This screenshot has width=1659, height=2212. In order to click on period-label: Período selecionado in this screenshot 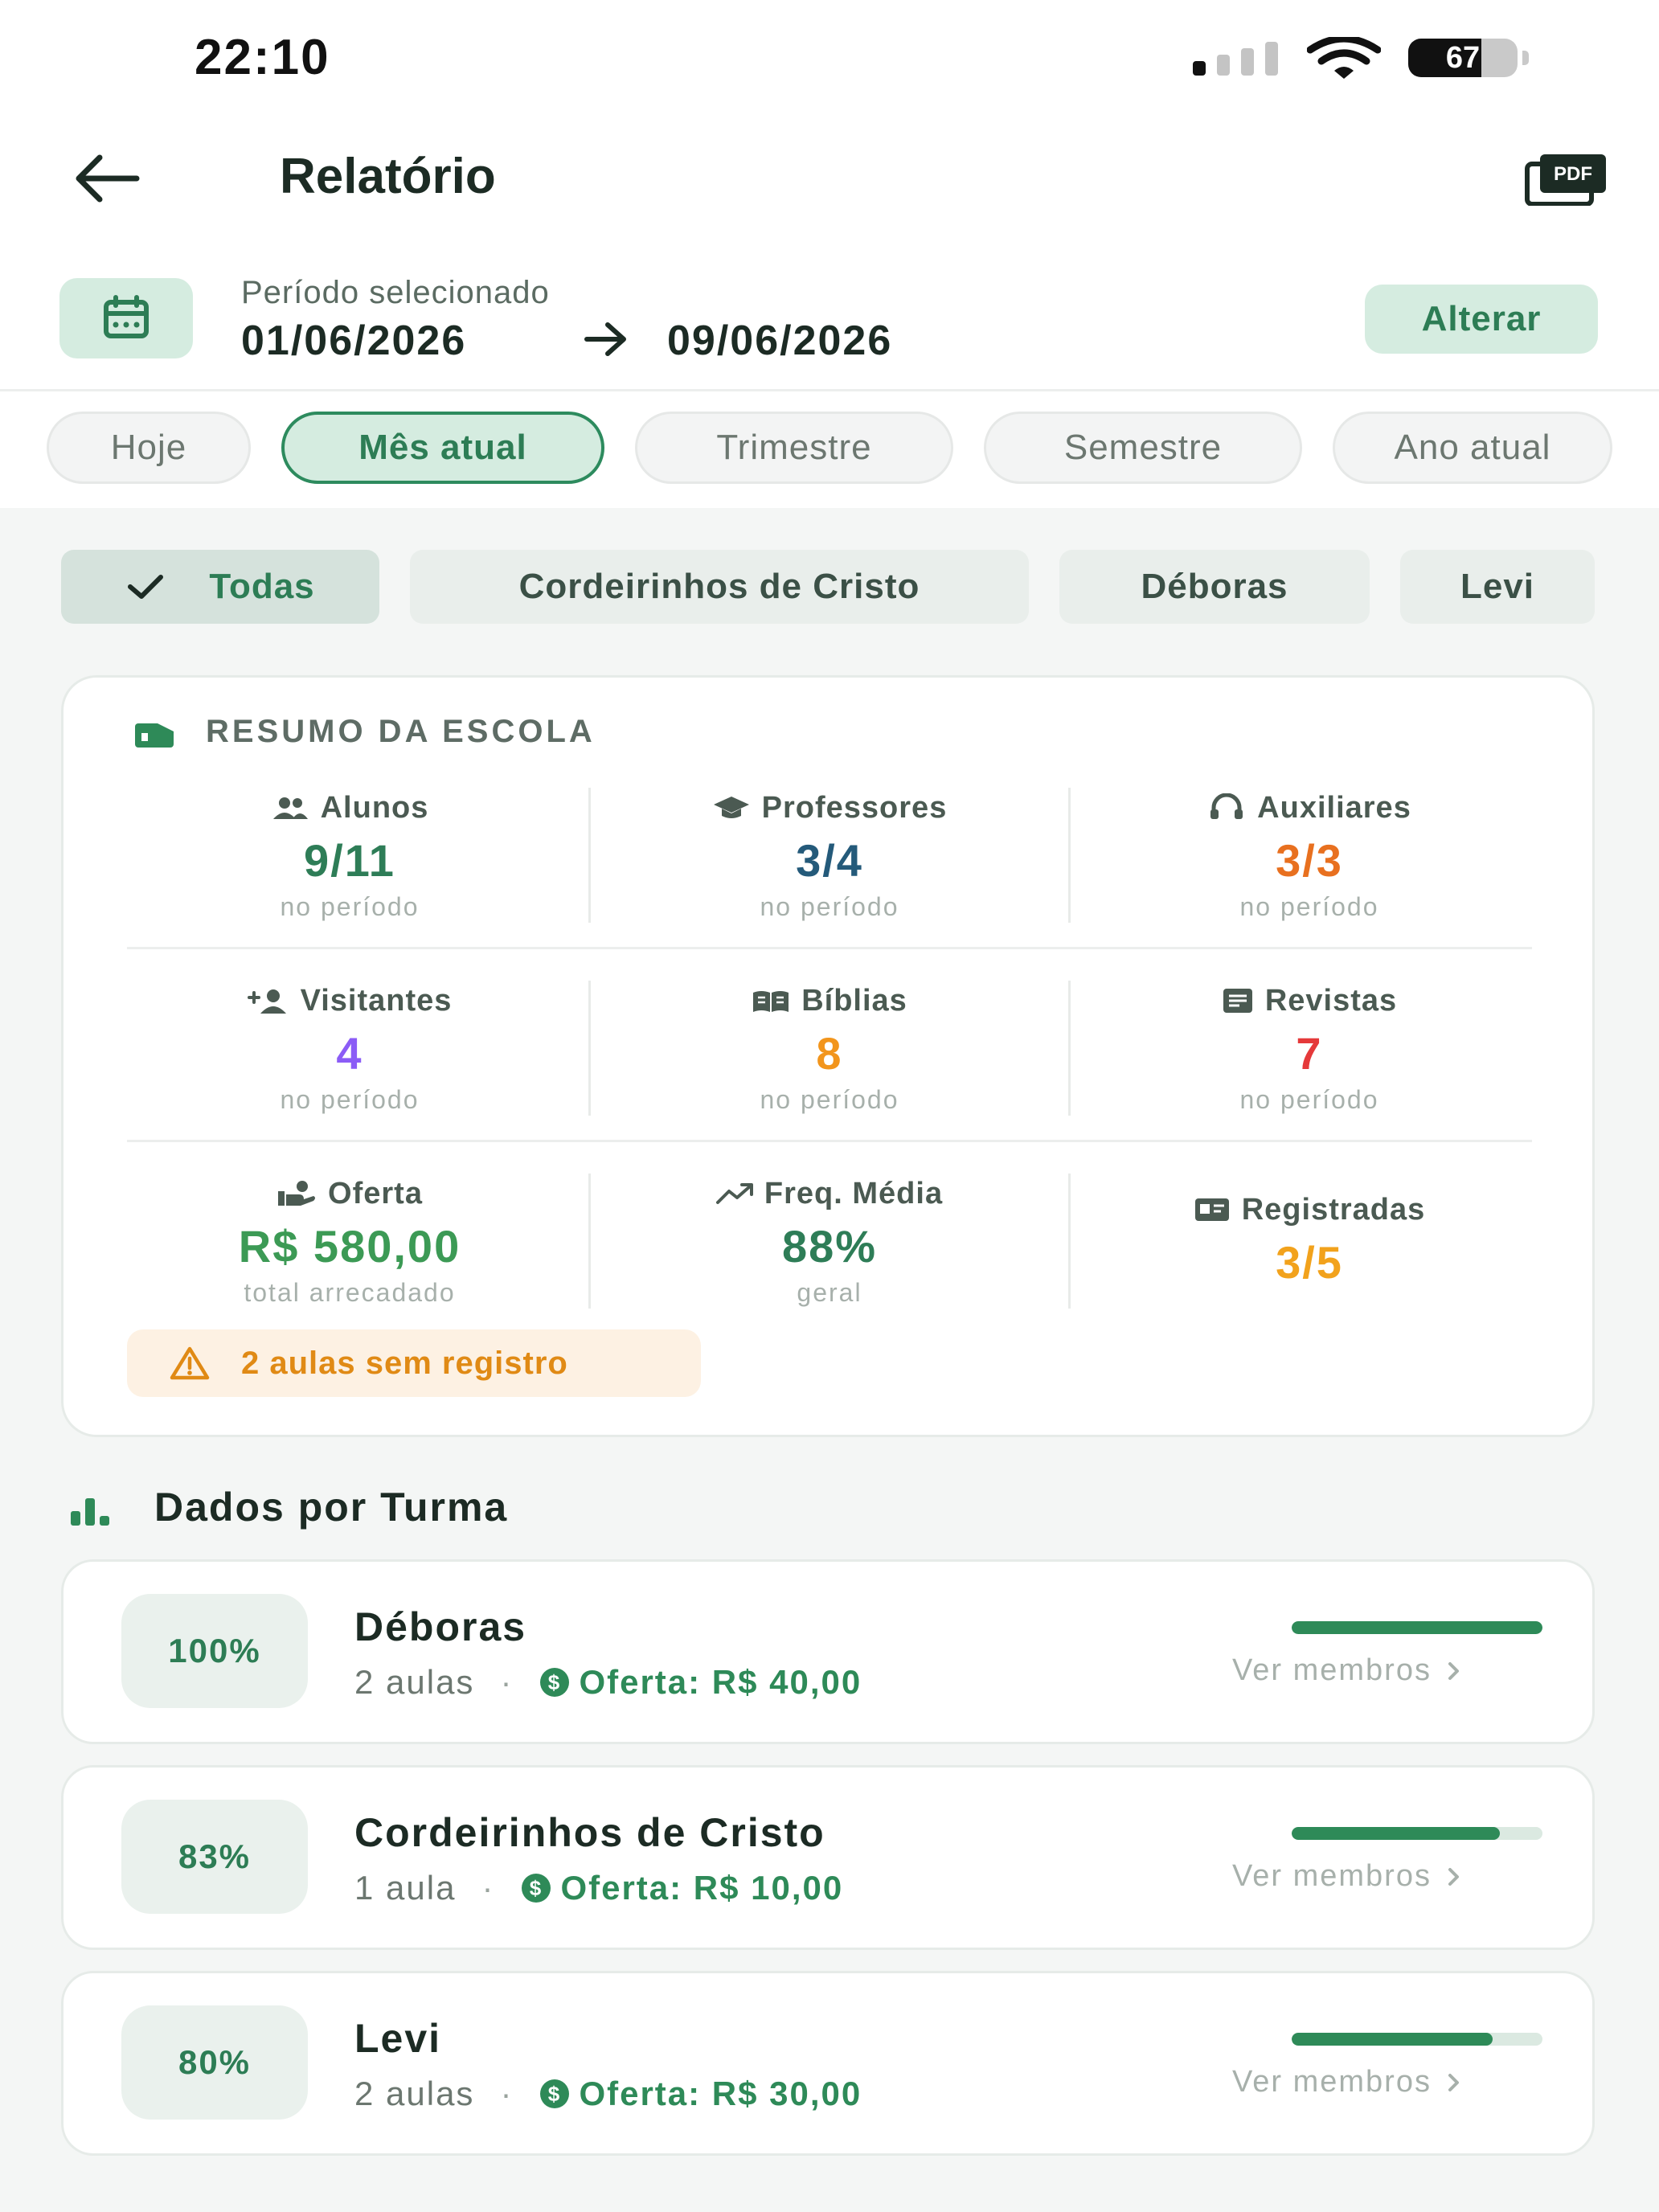, I will do `click(395, 292)`.